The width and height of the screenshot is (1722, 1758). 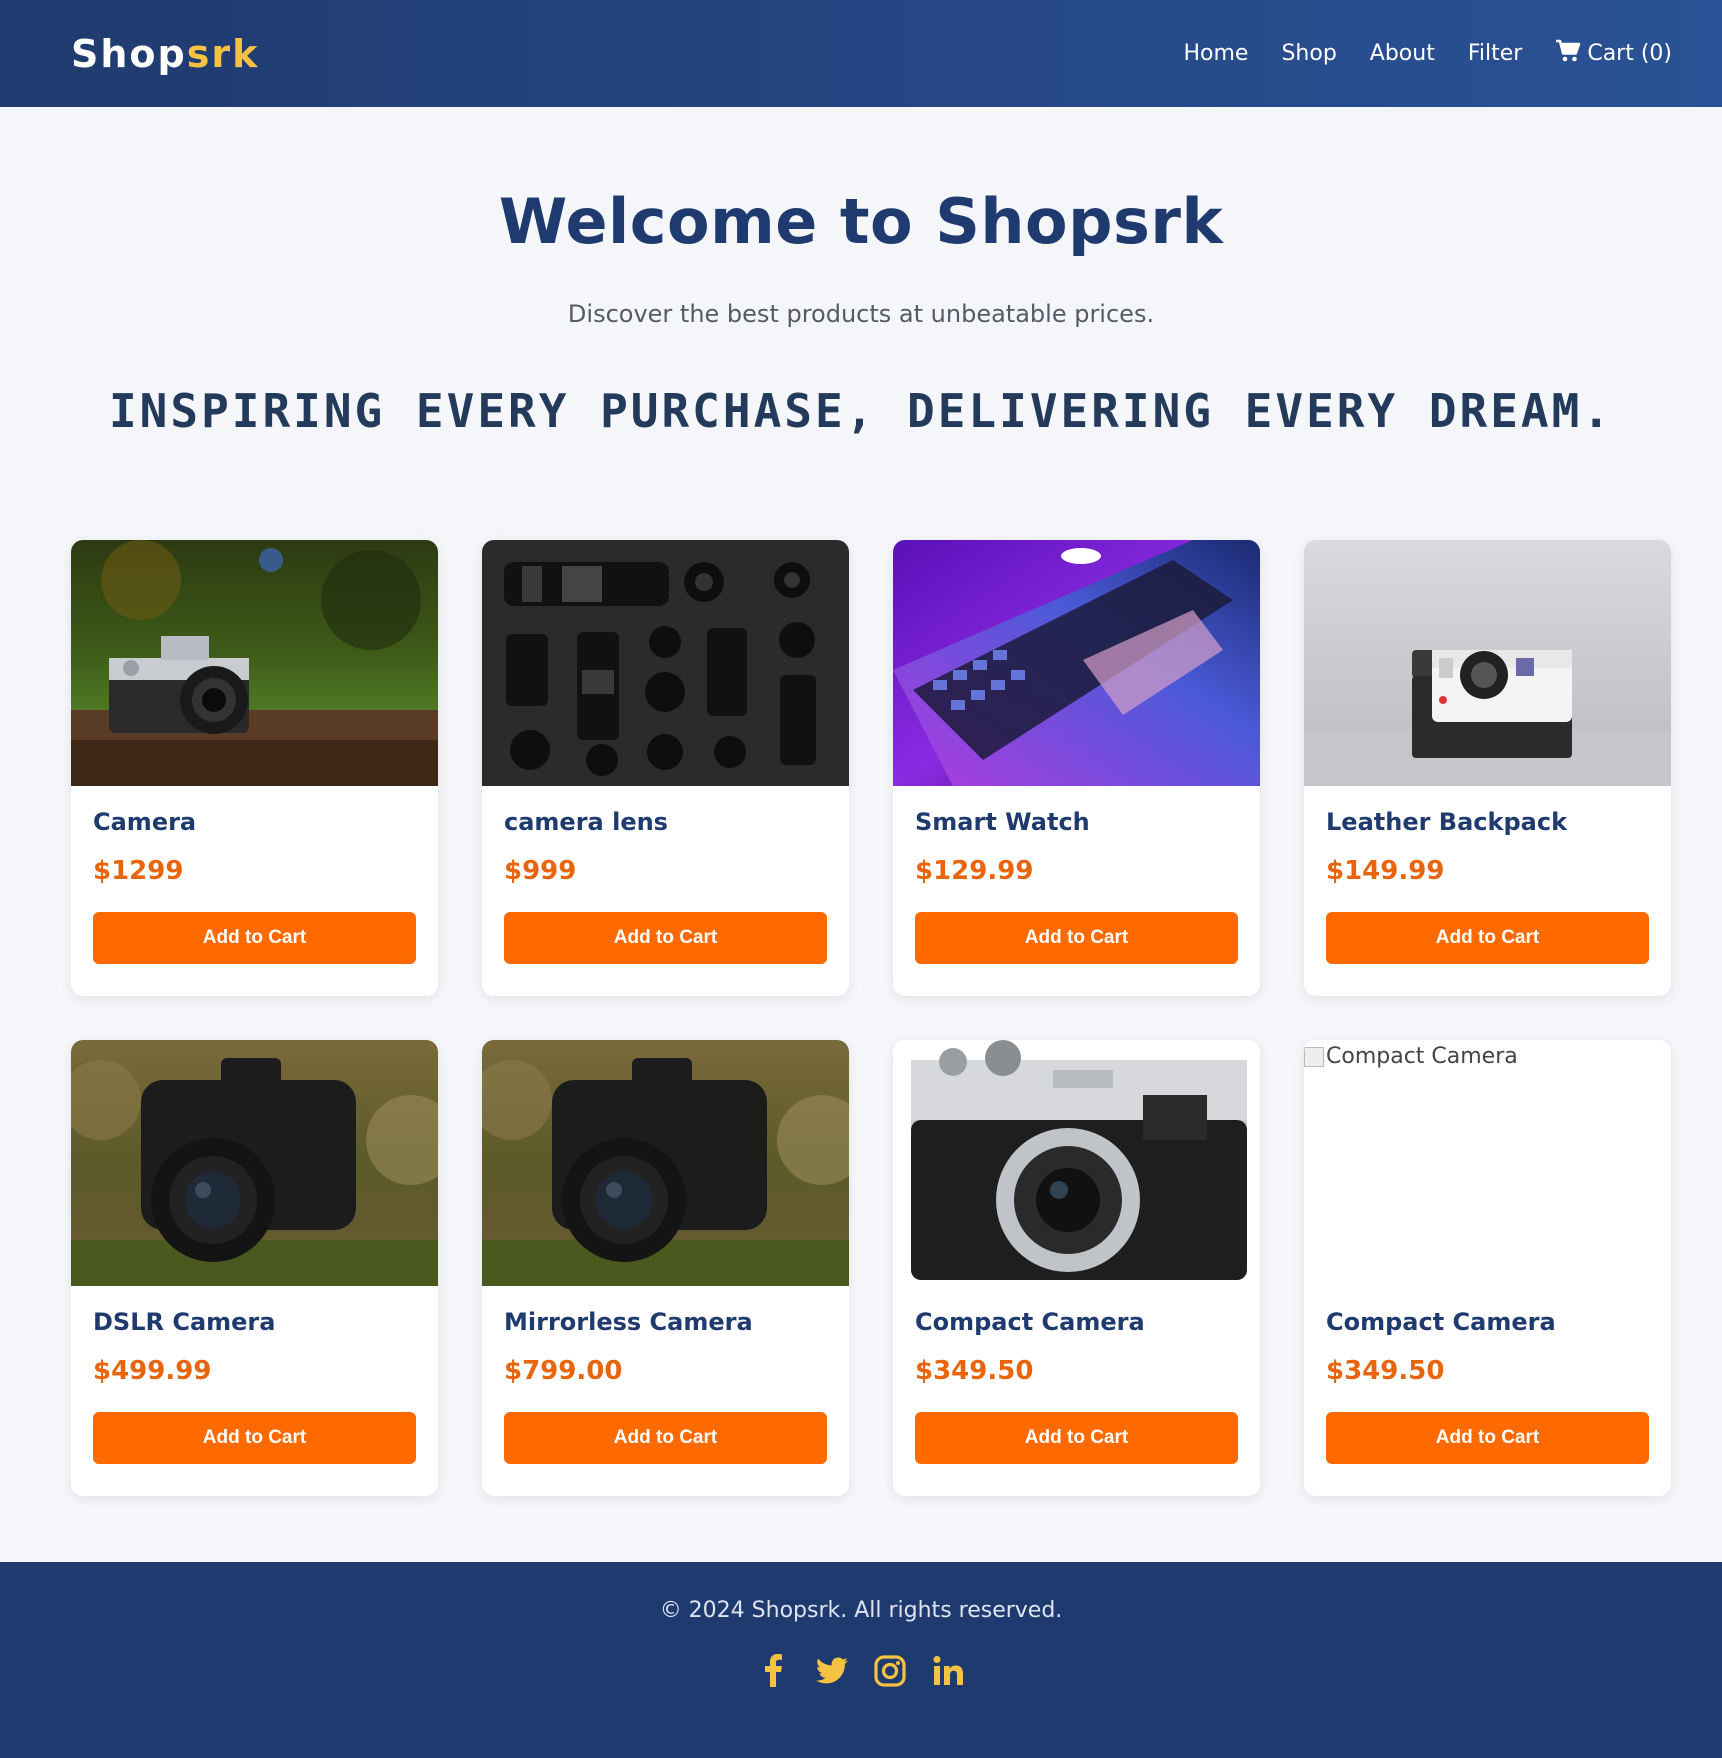 I want to click on instagram-icon, so click(x=890, y=1671).